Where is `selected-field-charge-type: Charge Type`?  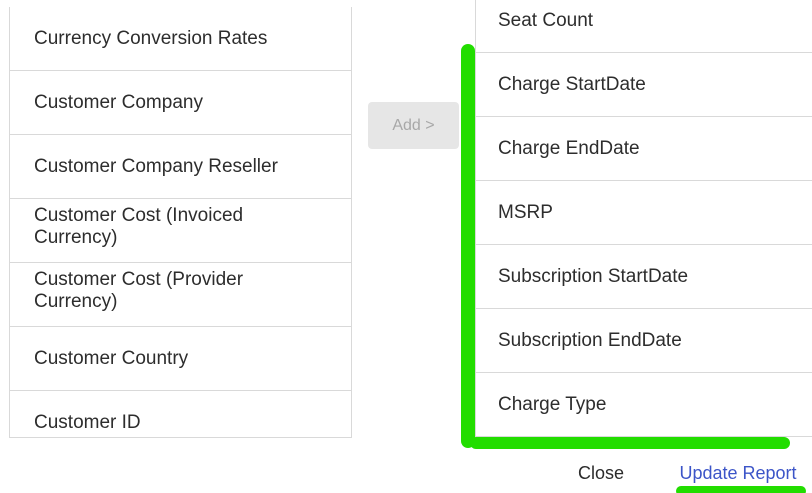 selected-field-charge-type: Charge Type is located at coordinates (644, 404).